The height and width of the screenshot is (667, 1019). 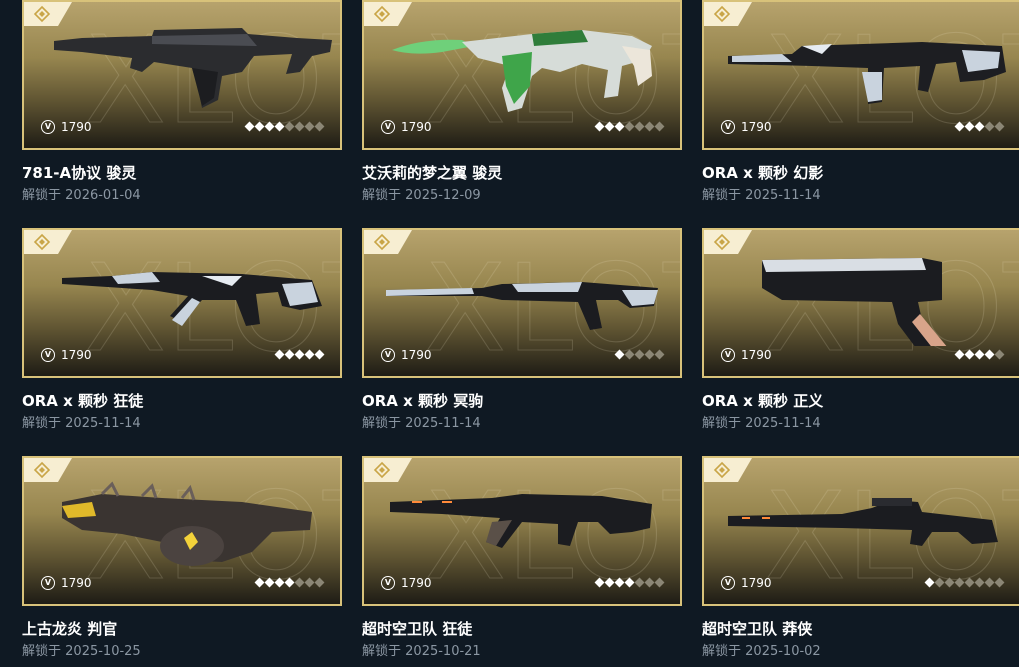 I want to click on skin-name: 781-A协议 骏灵, so click(x=79, y=173).